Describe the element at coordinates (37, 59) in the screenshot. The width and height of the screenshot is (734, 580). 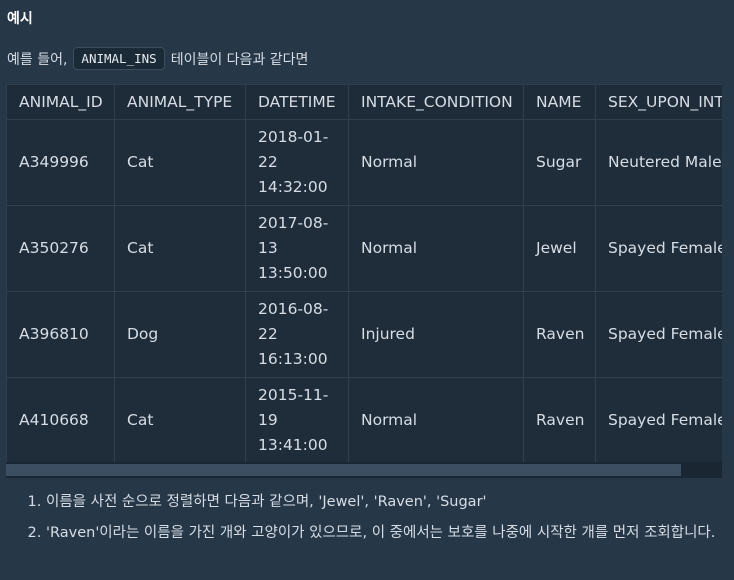
I see `intro-before: 예를 들어,` at that location.